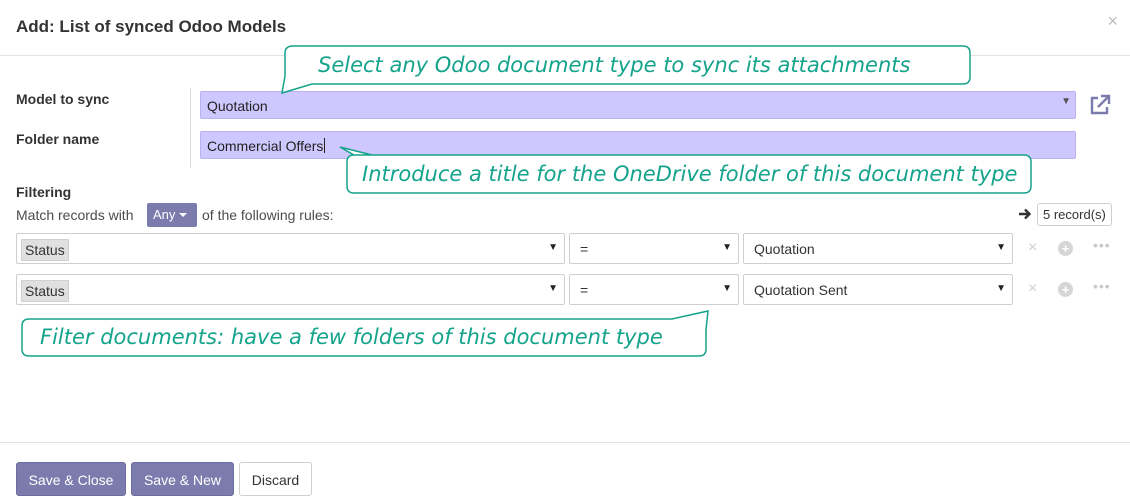 The image size is (1130, 501). Describe the element at coordinates (71, 479) in the screenshot. I see `save-close-button: Save & Close` at that location.